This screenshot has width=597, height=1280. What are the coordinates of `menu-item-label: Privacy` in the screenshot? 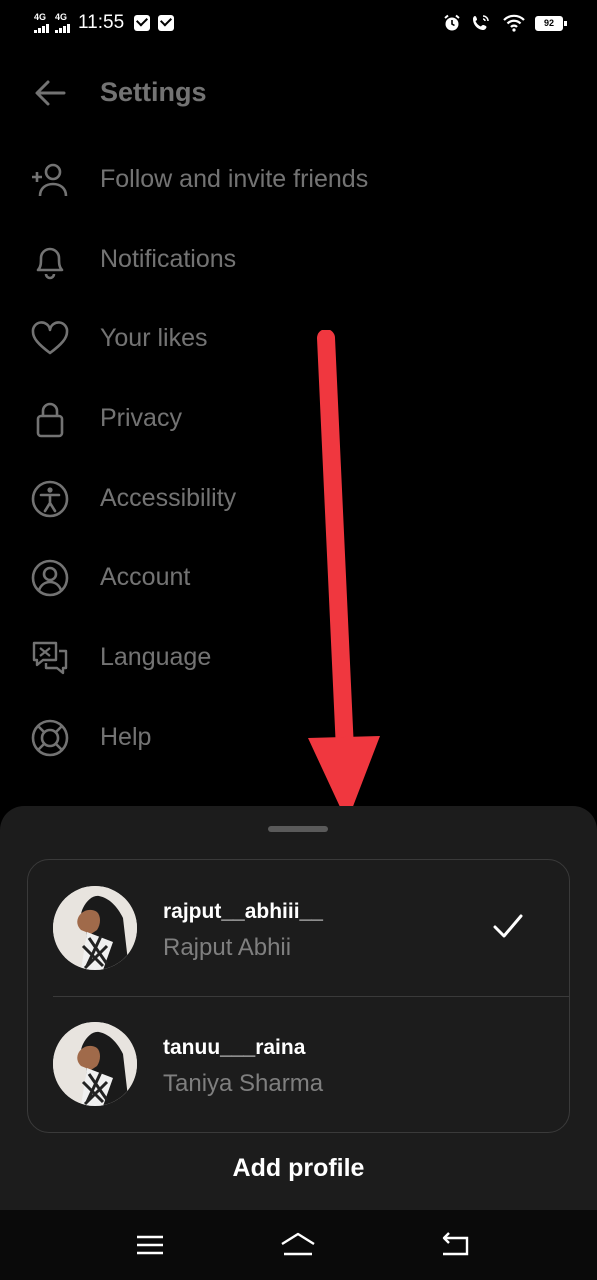 It's located at (141, 418).